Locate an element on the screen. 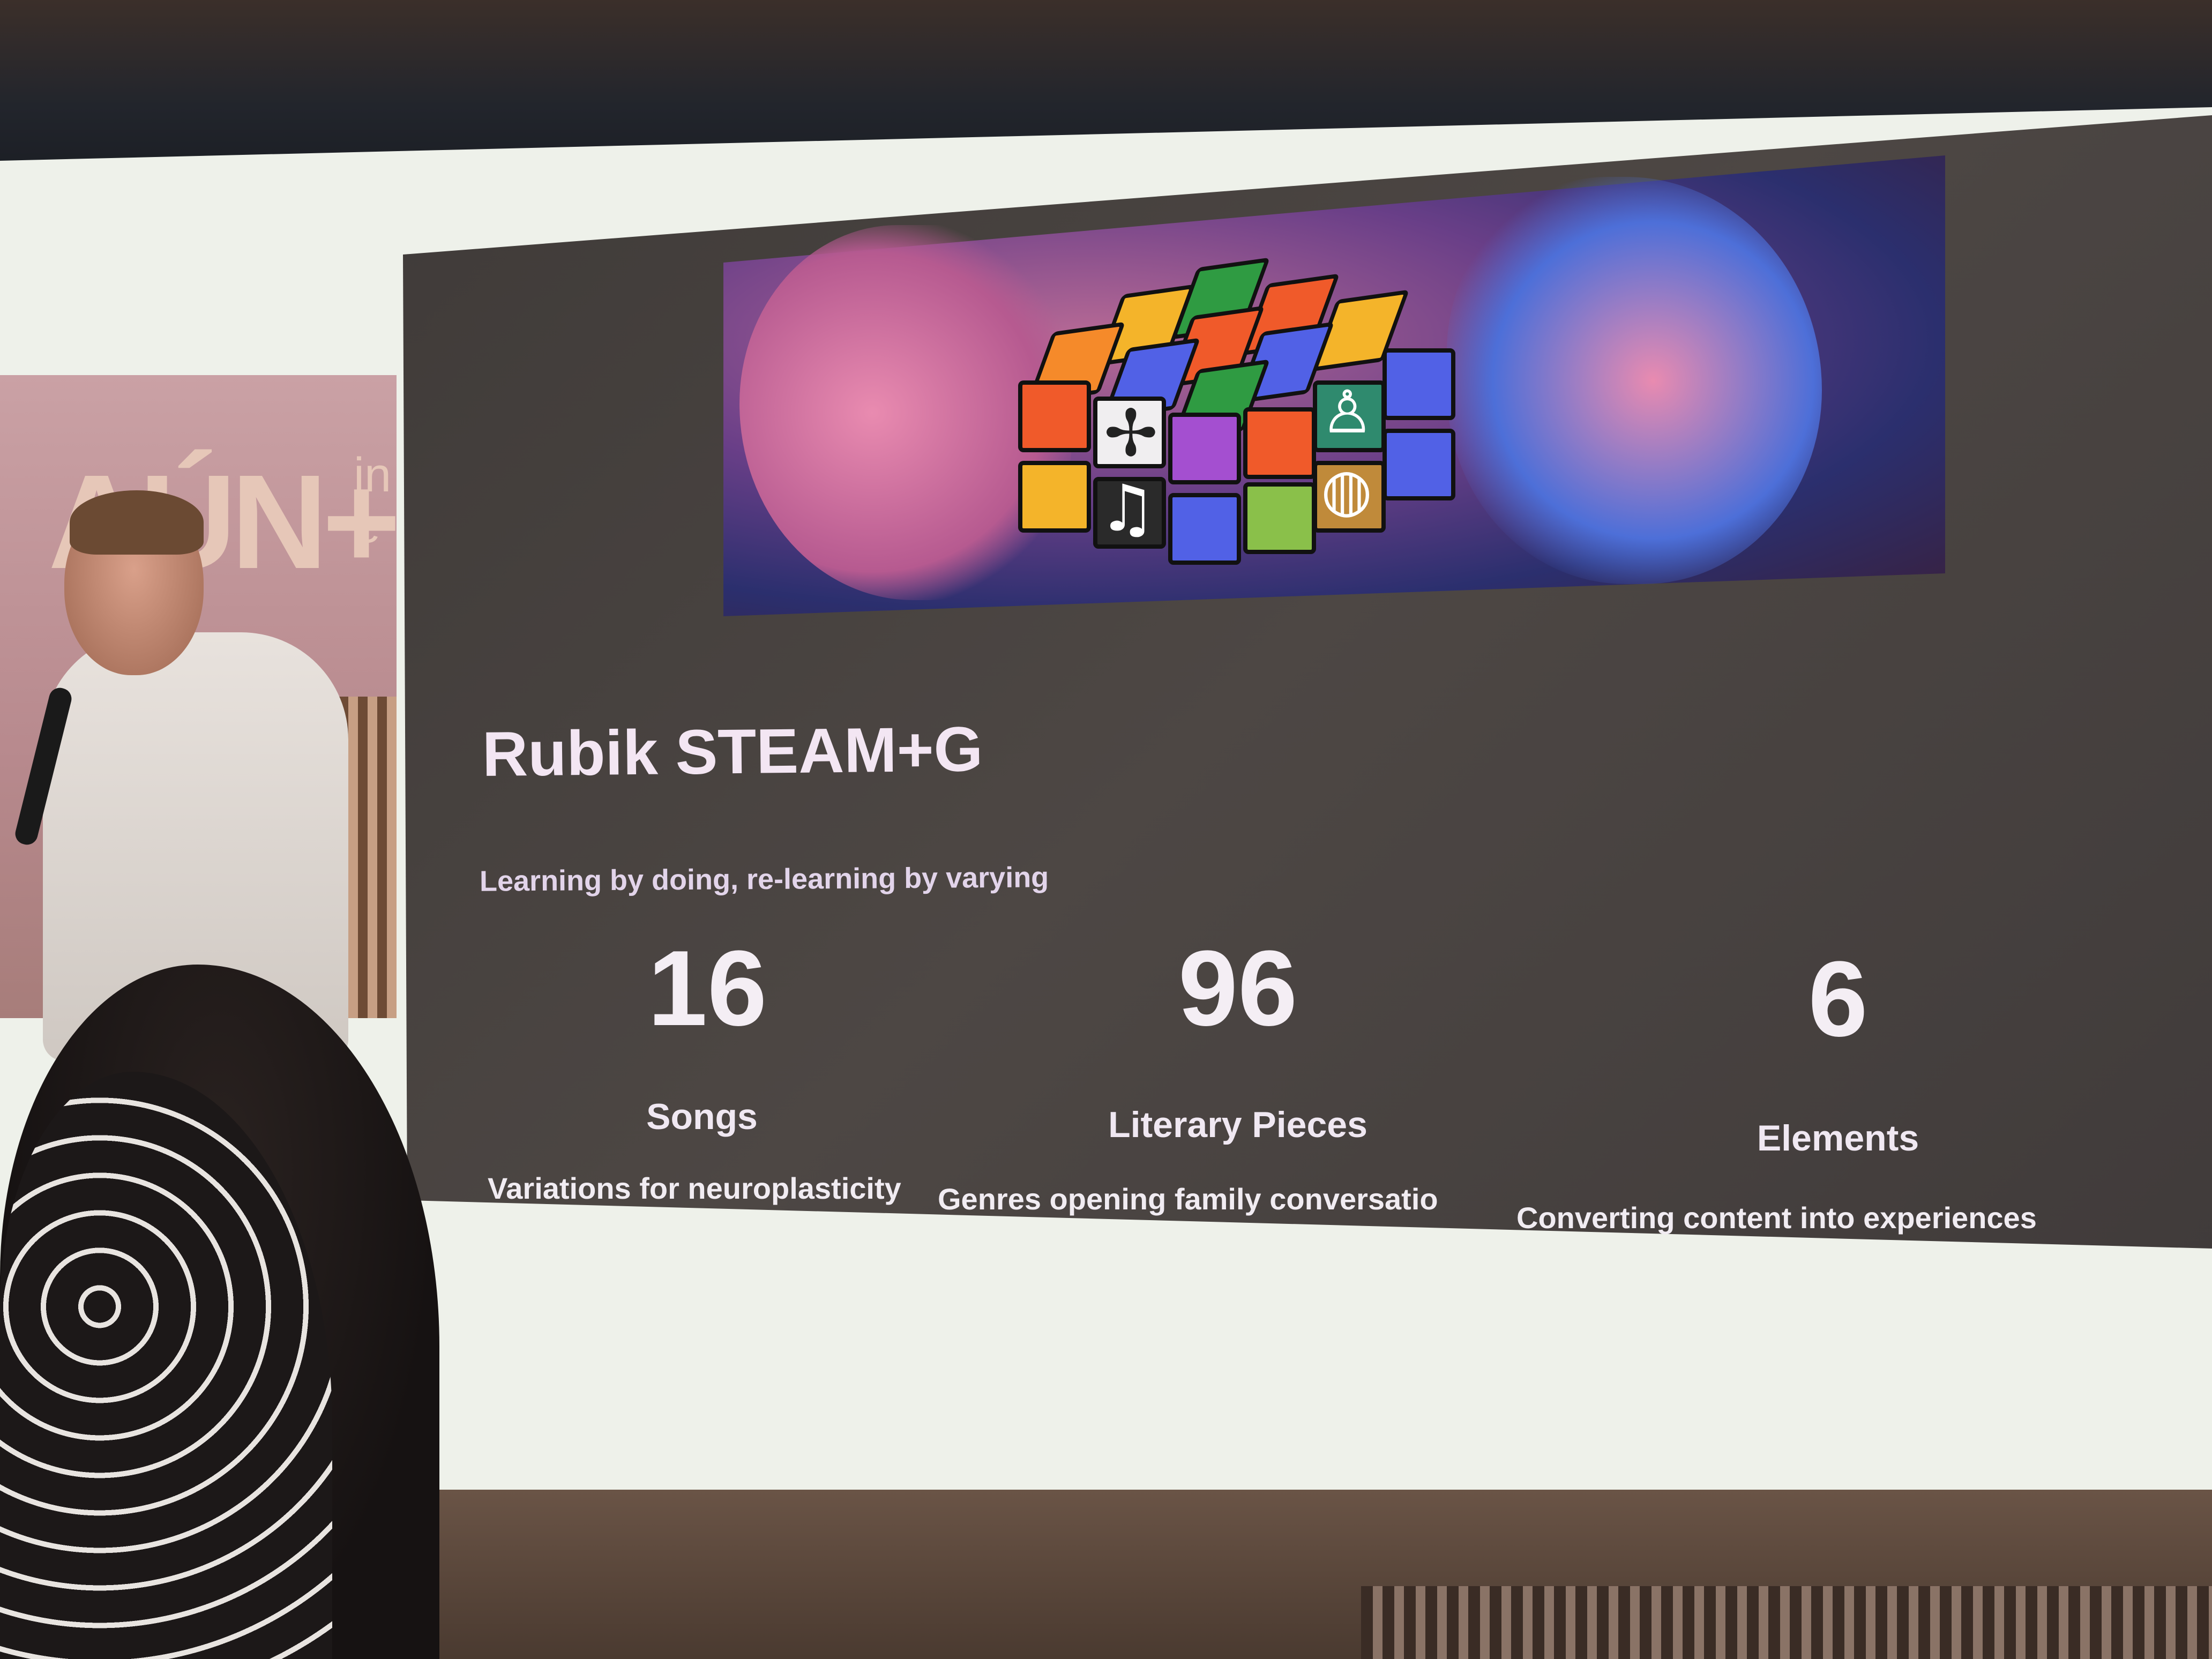  slide-title: Rubik STEAM+G is located at coordinates (732, 752).